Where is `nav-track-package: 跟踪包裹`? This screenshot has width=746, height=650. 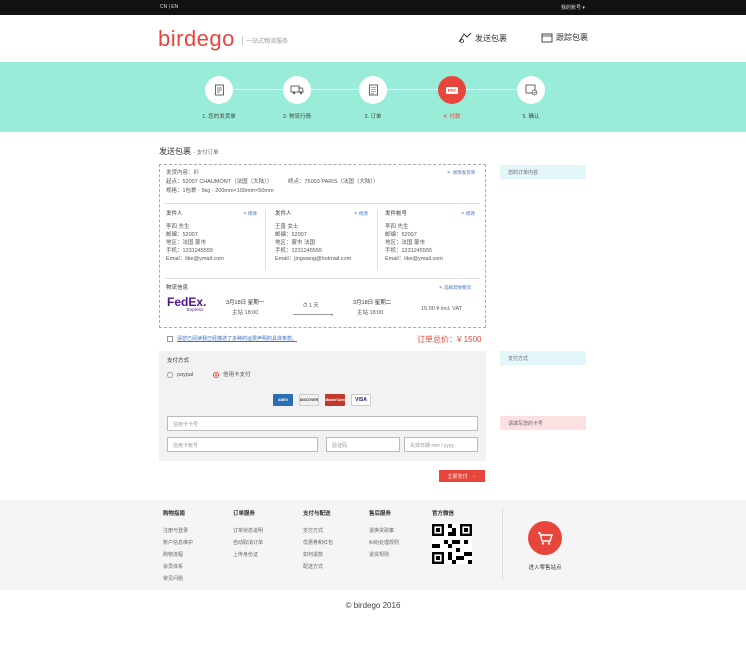 nav-track-package: 跟踪包裹 is located at coordinates (564, 37).